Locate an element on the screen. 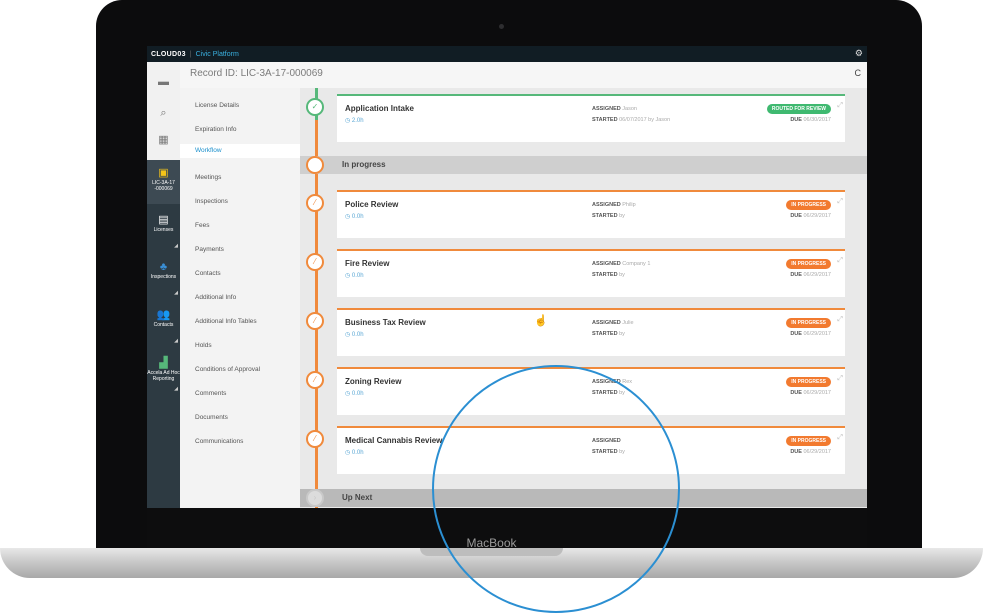 This screenshot has height=613, width=983. task-assigned: ASSIGNED Philip is located at coordinates (614, 205).